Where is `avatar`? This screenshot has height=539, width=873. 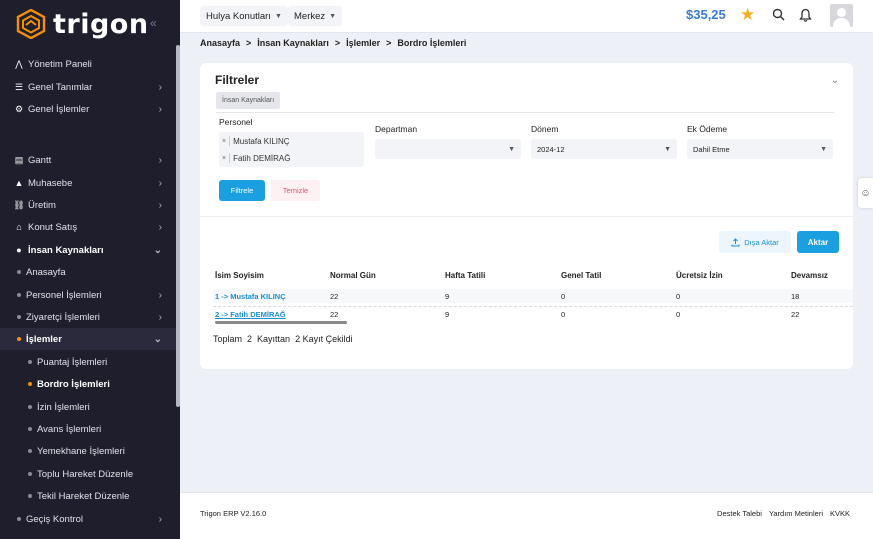
avatar is located at coordinates (841, 15).